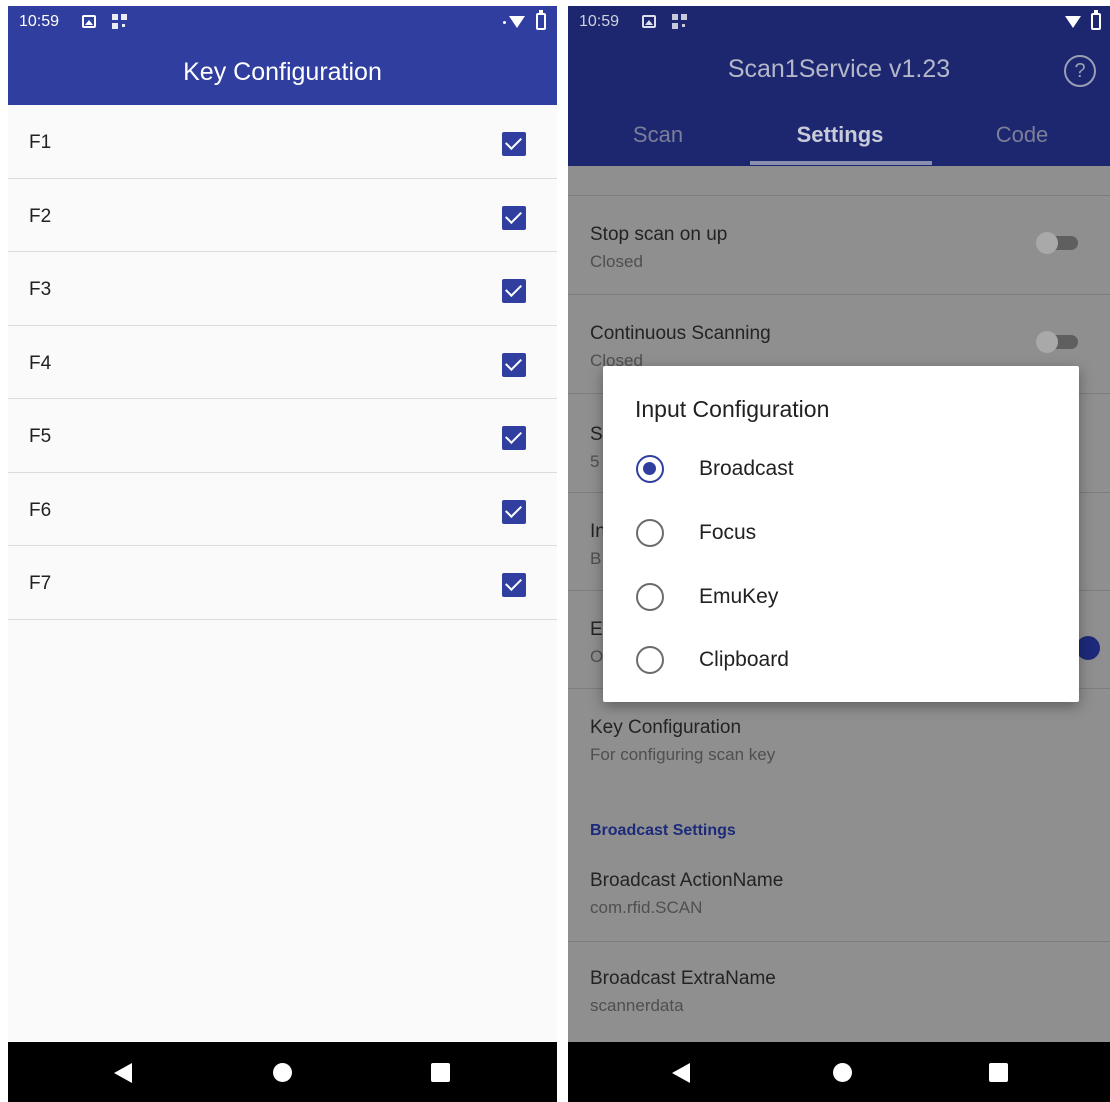 Image resolution: width=1110 pixels, height=1102 pixels. I want to click on pref-summary: com.rfid.SCAN, so click(646, 907).